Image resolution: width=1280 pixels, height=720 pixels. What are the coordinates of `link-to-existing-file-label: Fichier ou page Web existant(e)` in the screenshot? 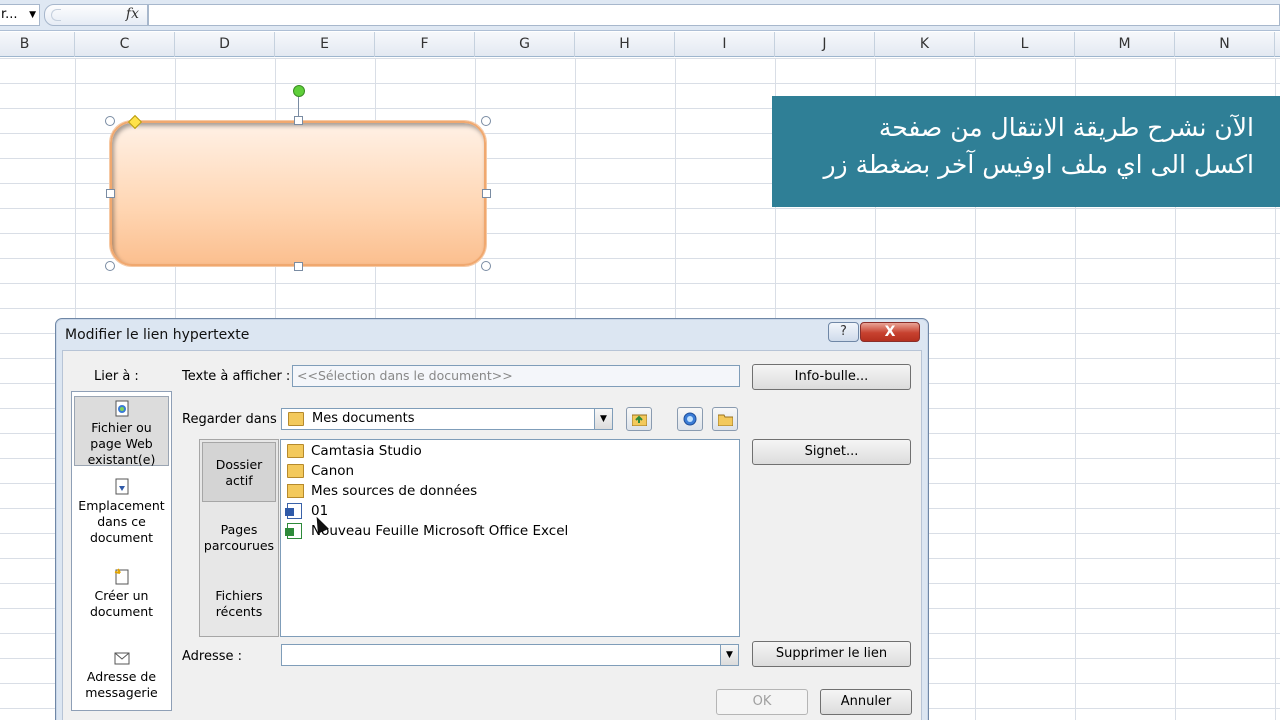 It's located at (121, 443).